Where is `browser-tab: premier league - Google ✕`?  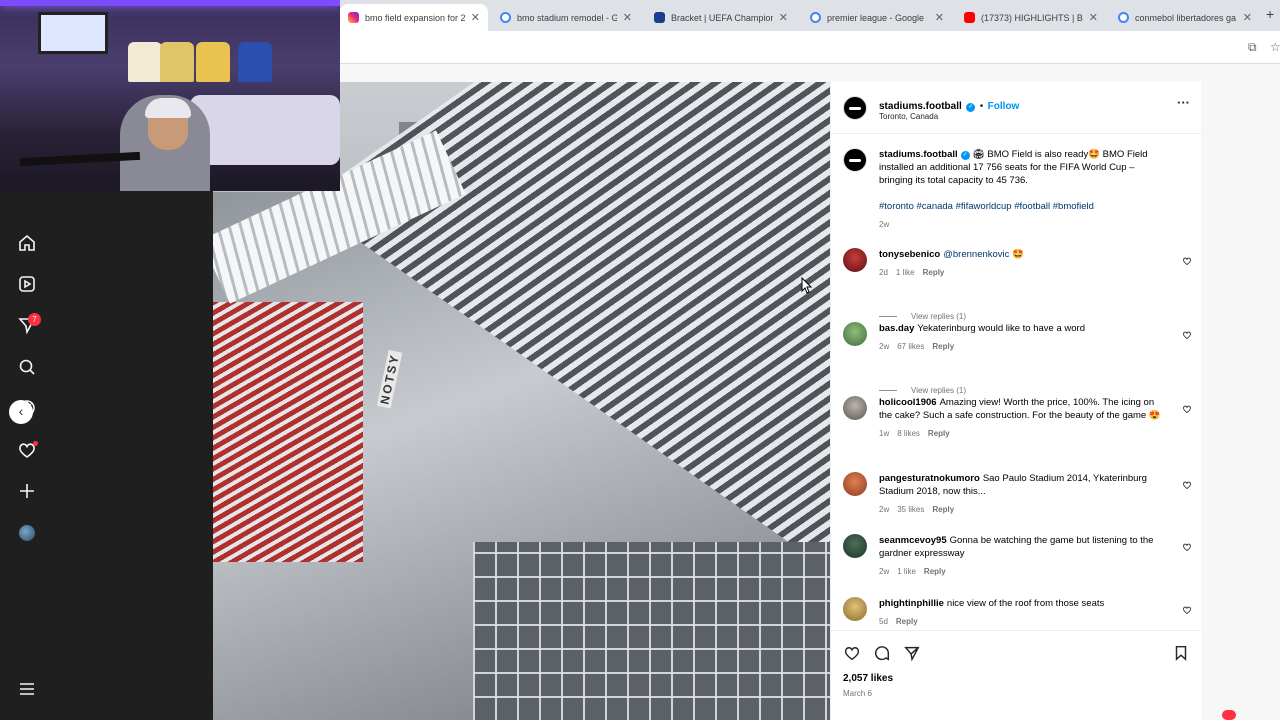 browser-tab: premier league - Google ✕ is located at coordinates (877, 17).